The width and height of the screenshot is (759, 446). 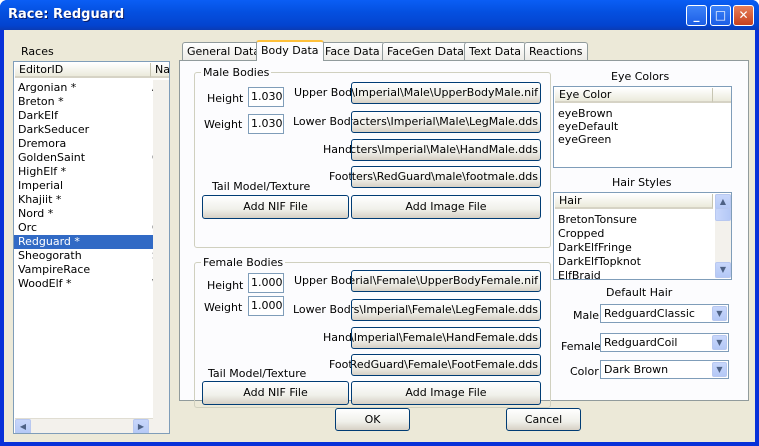 I want to click on race-editorid: VampireRace, so click(x=54, y=269).